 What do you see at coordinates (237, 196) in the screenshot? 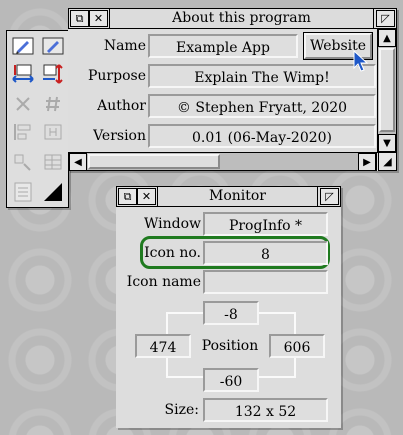
I see `window-title: Monitor` at bounding box center [237, 196].